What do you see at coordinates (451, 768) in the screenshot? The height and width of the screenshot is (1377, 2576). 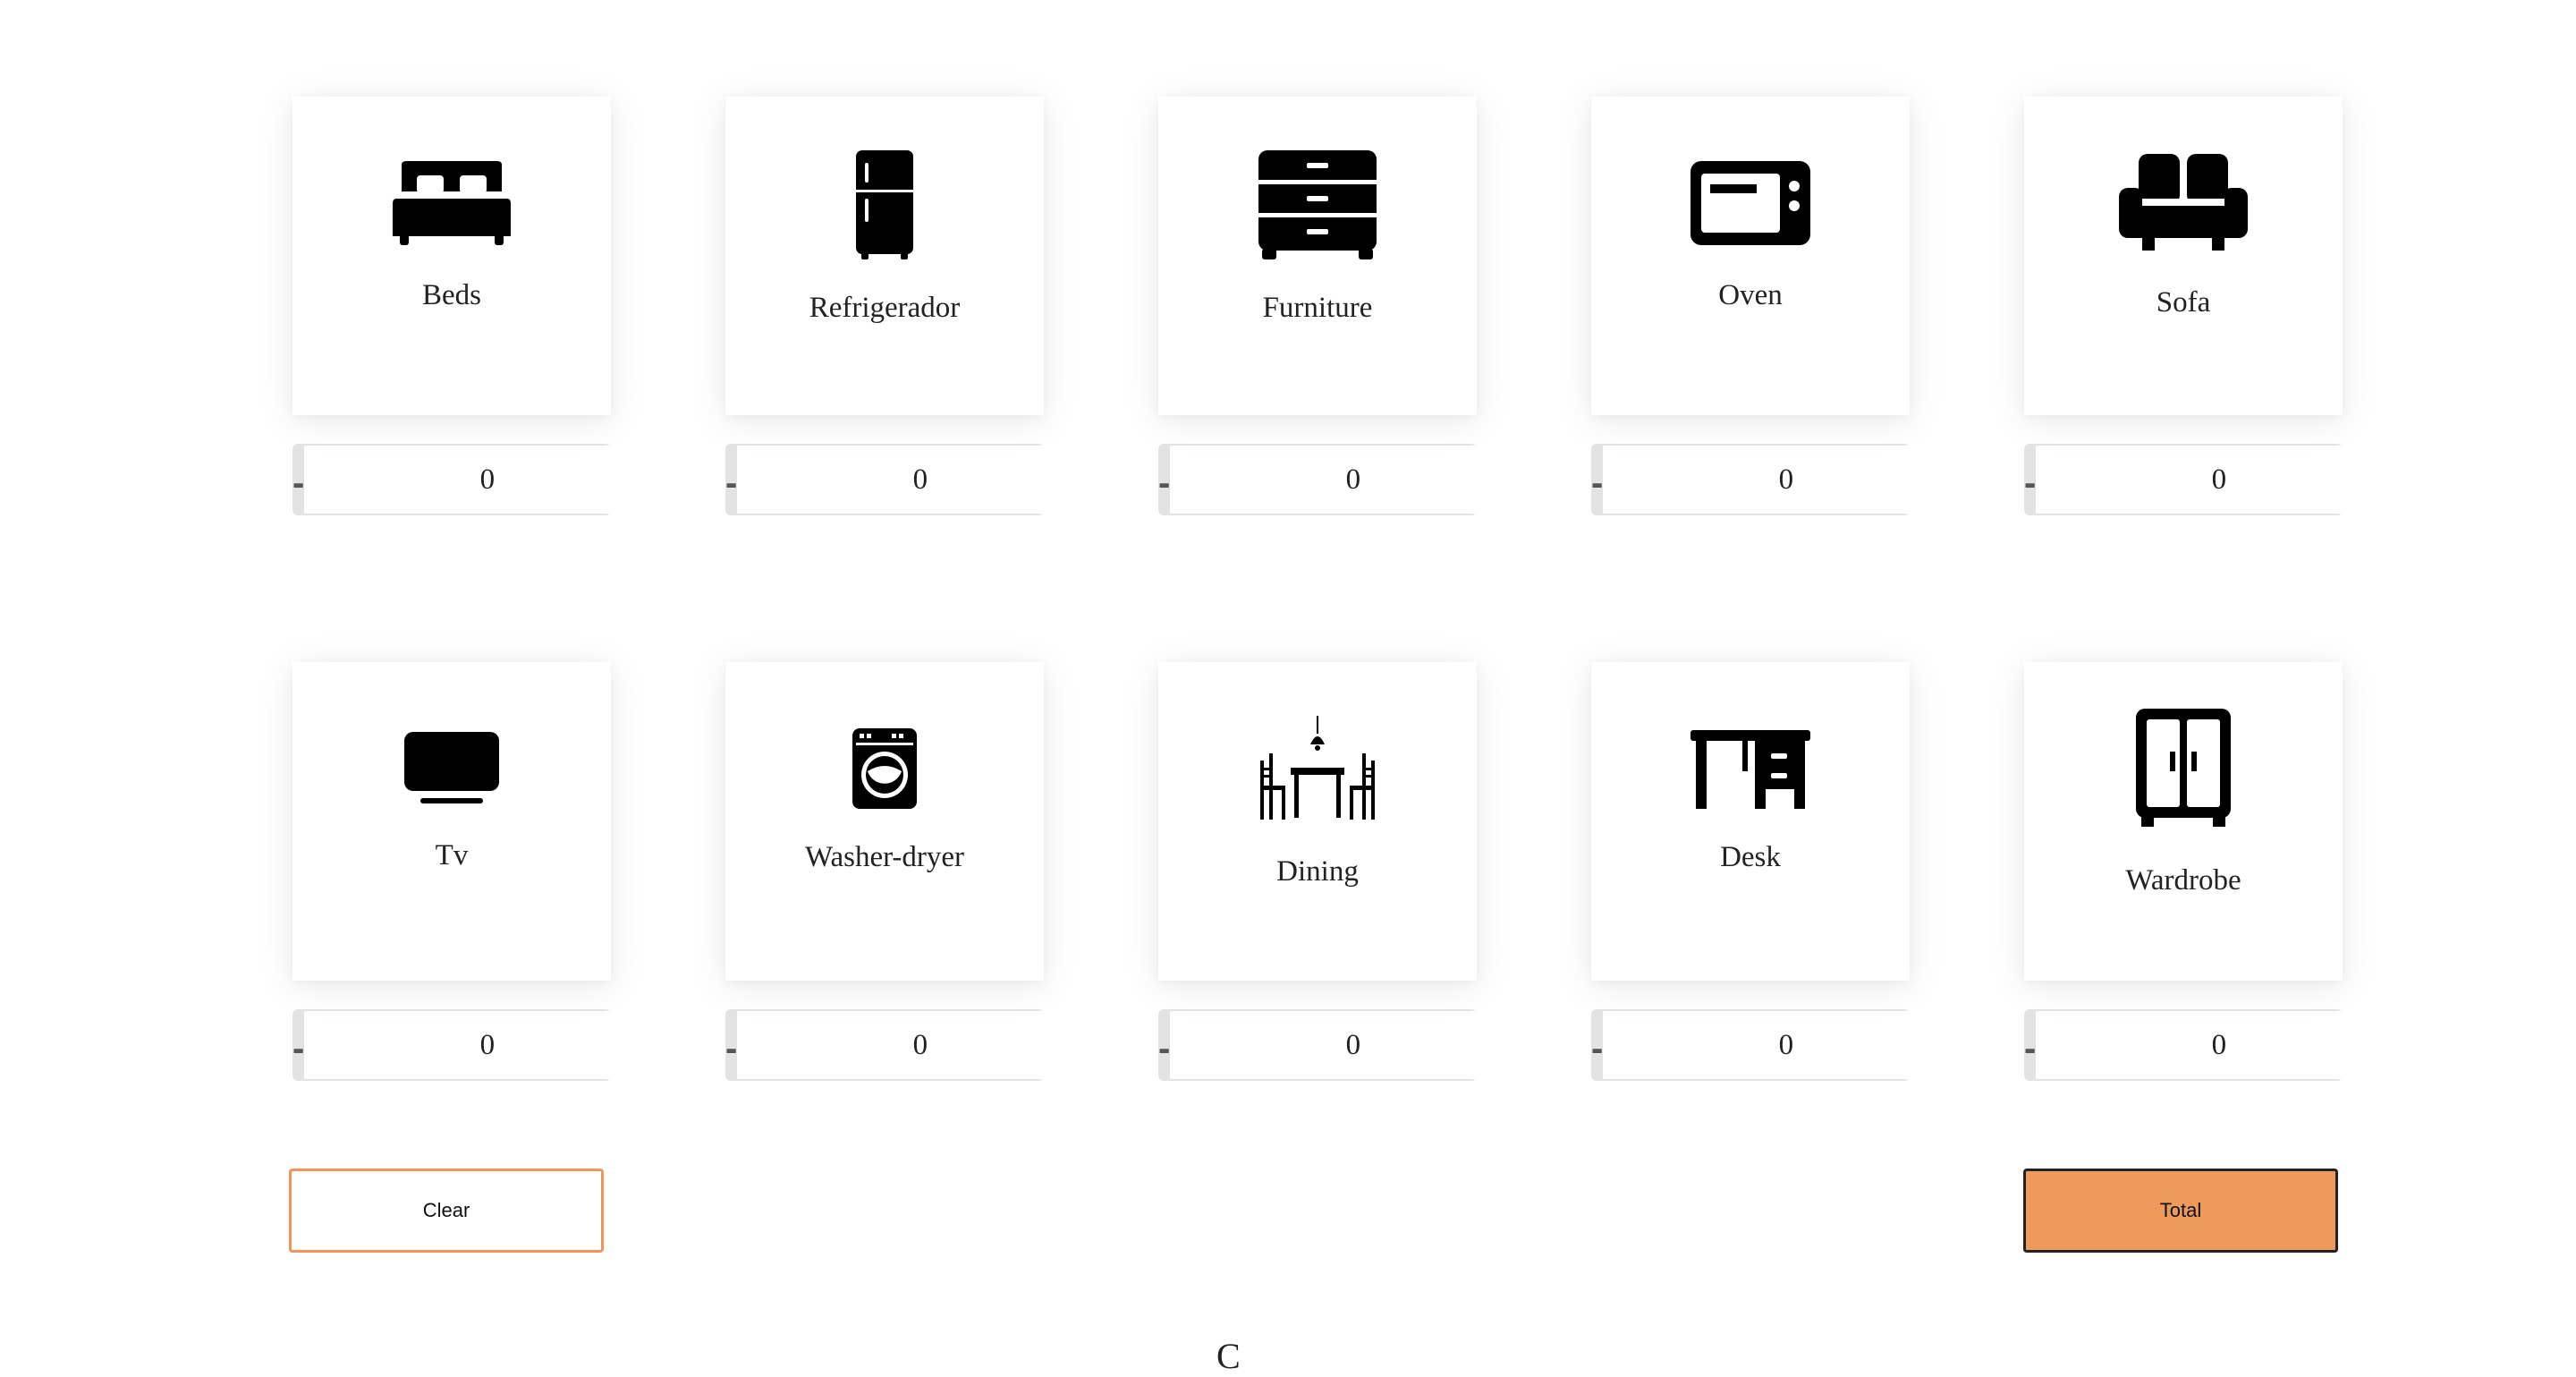 I see `tv-icon` at bounding box center [451, 768].